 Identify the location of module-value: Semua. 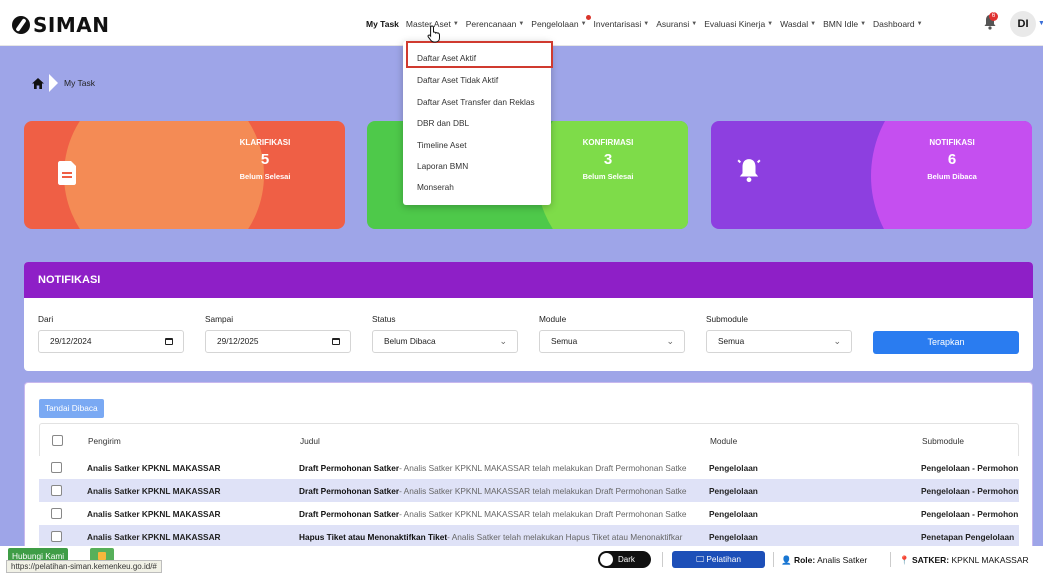
(564, 341).